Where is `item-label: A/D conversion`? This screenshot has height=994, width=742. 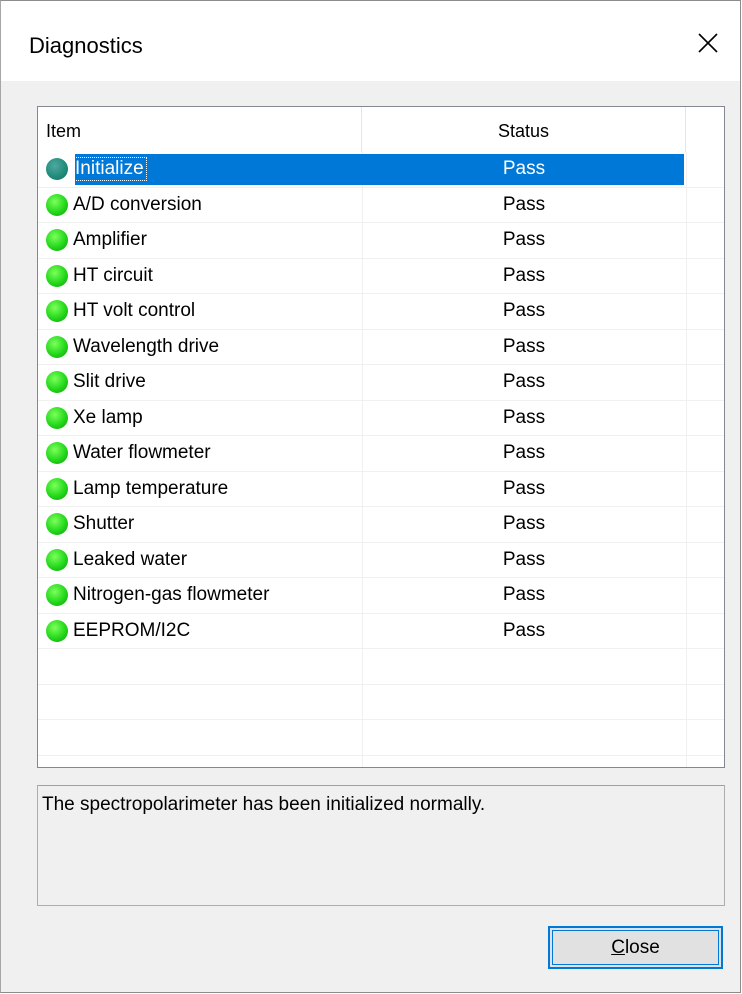
item-label: A/D conversion is located at coordinates (137, 204).